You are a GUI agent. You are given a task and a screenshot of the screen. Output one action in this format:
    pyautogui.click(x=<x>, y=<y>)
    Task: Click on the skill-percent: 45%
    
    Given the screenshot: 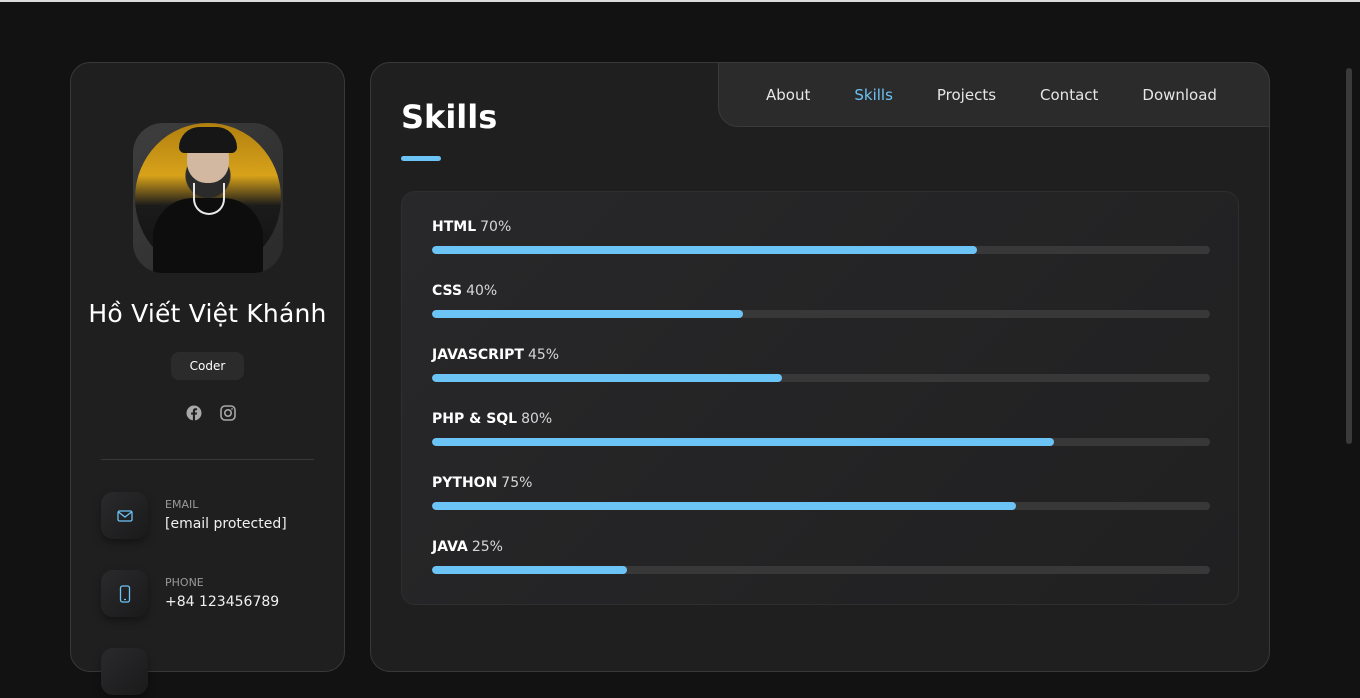 What is the action you would take?
    pyautogui.click(x=543, y=355)
    